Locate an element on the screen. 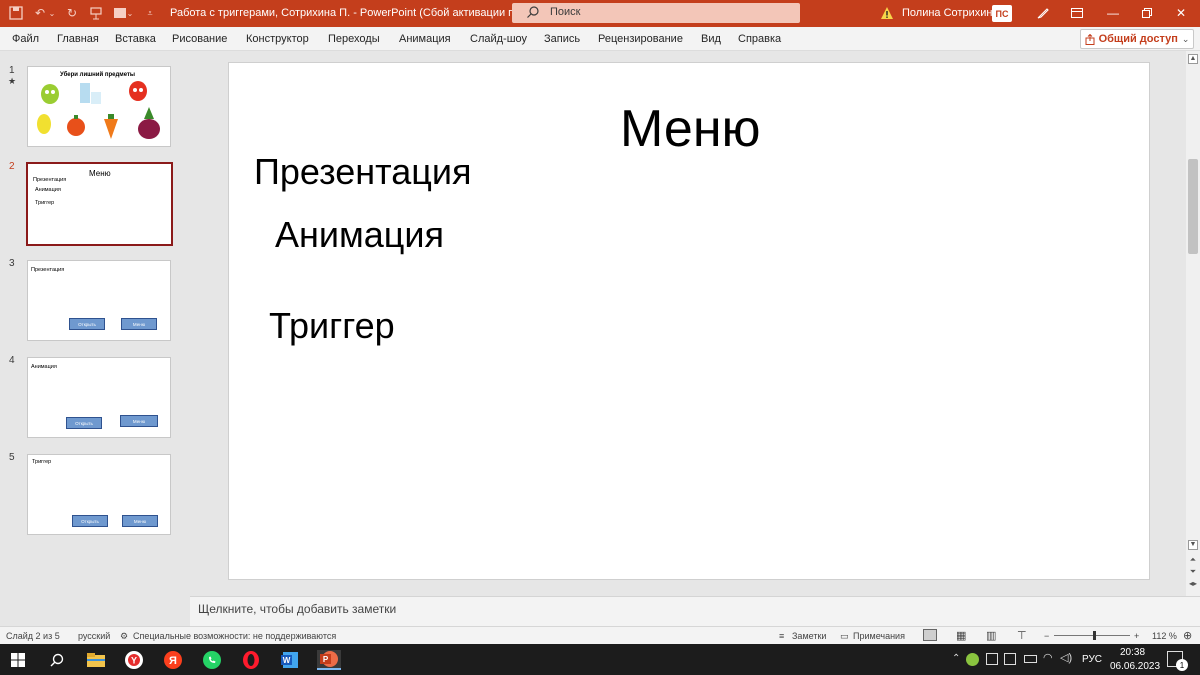  thumb-title: Меню is located at coordinates (100, 173).